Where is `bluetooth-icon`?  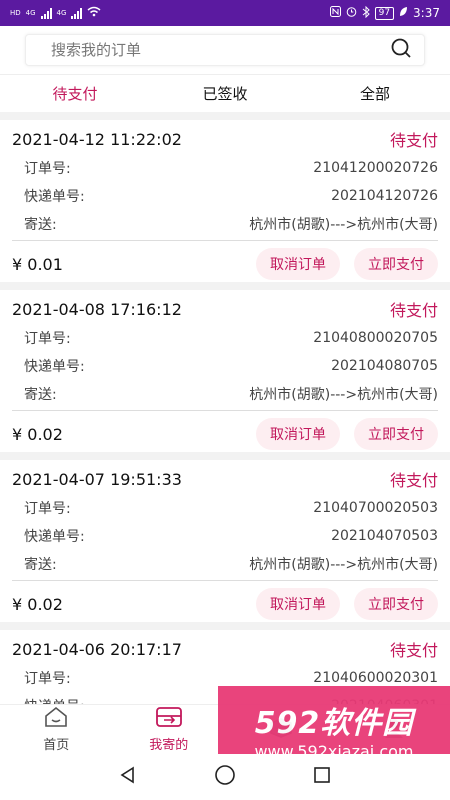 bluetooth-icon is located at coordinates (366, 13).